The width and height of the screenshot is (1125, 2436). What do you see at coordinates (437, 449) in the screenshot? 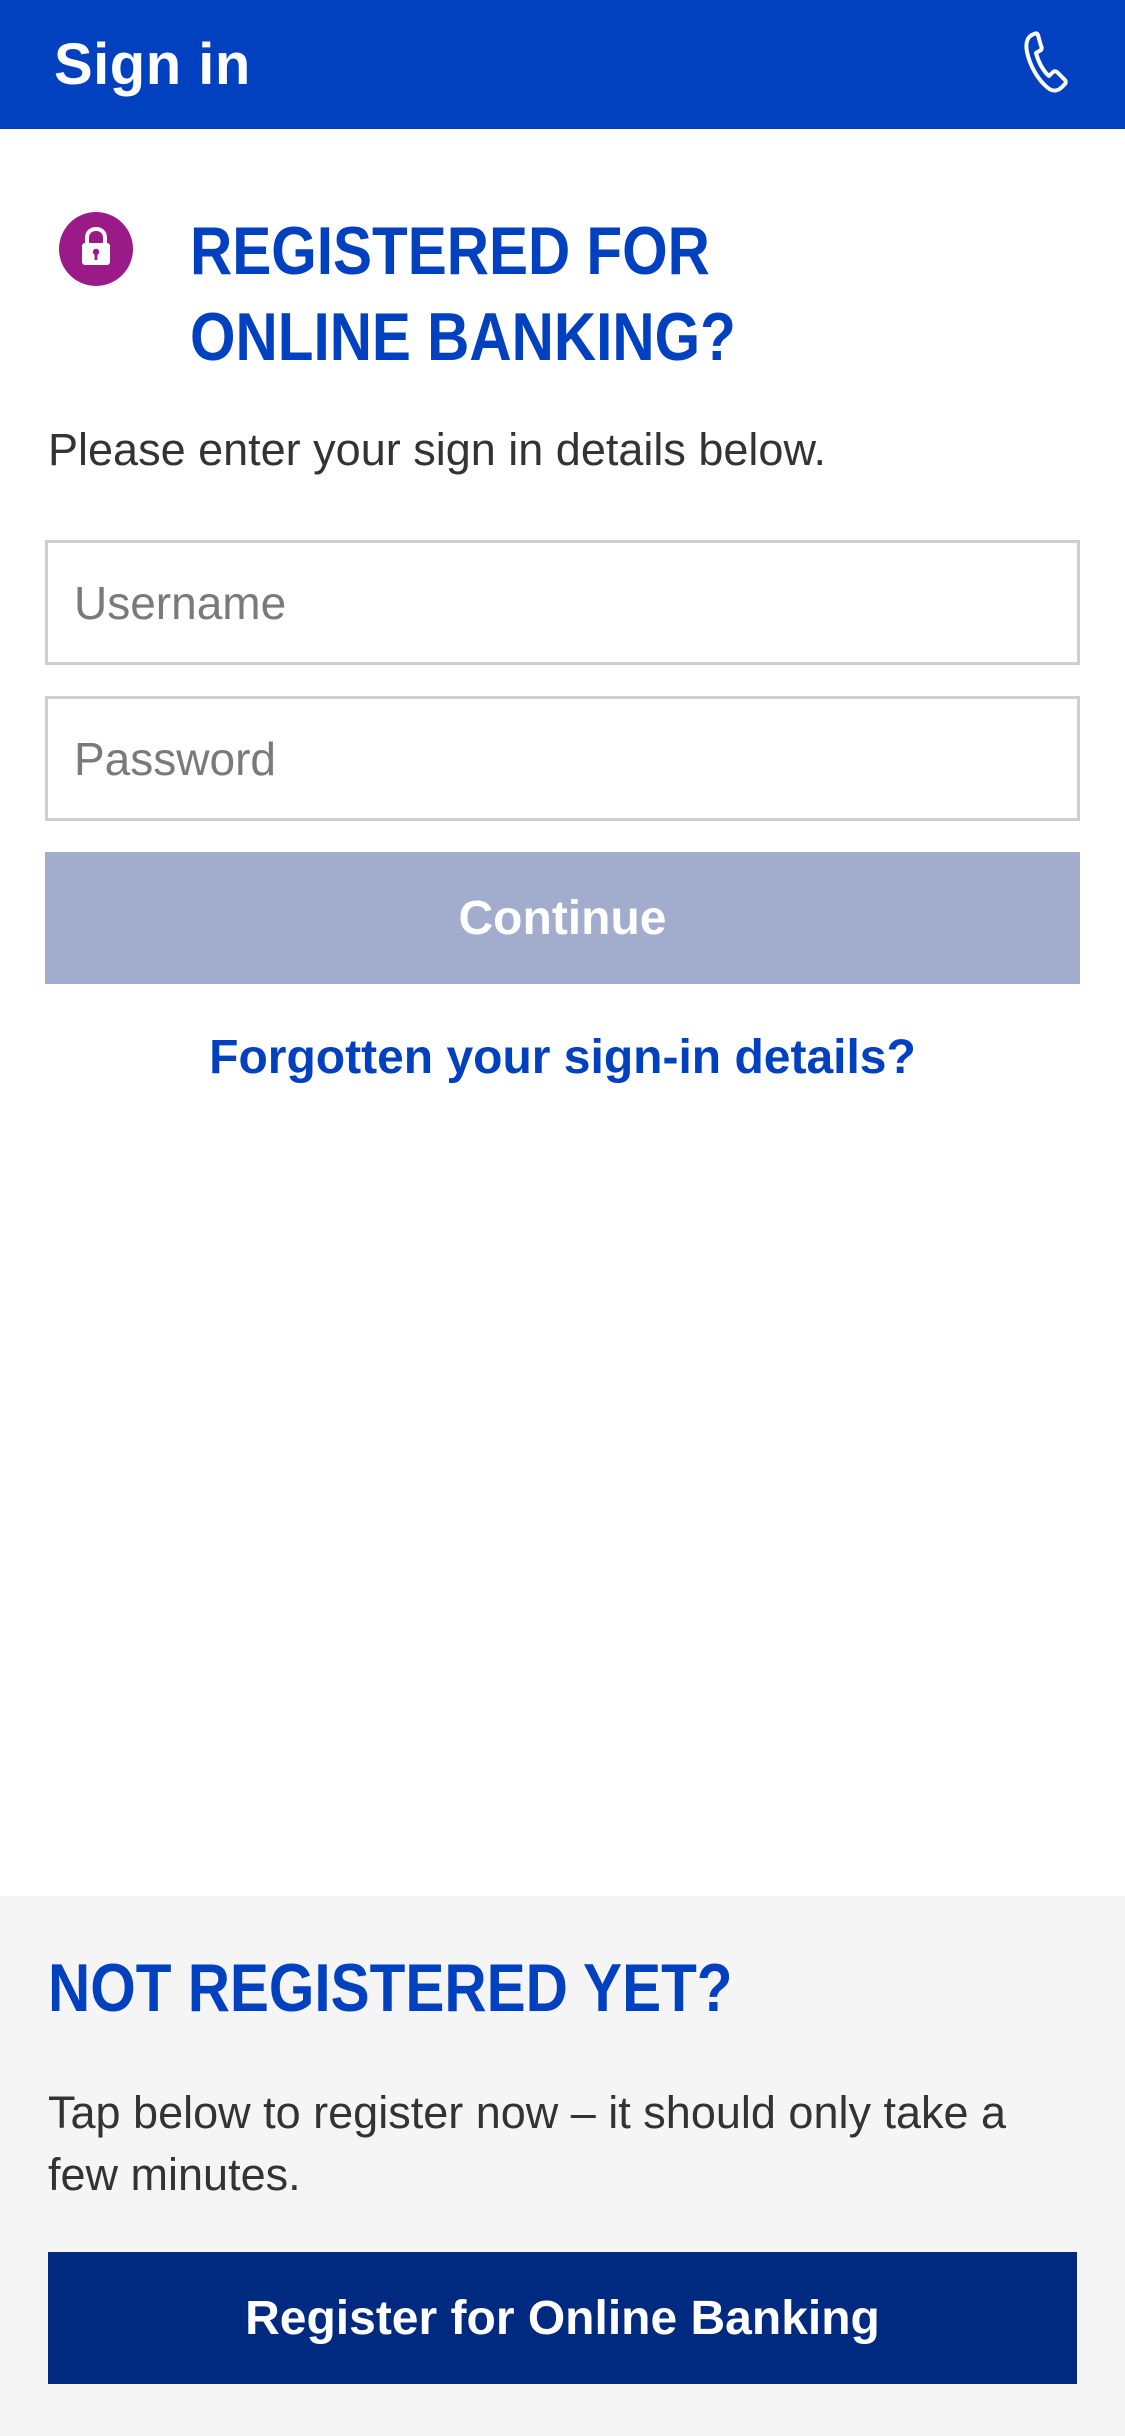
I see `sign-in-instructions: Please enter your sign in details below.` at bounding box center [437, 449].